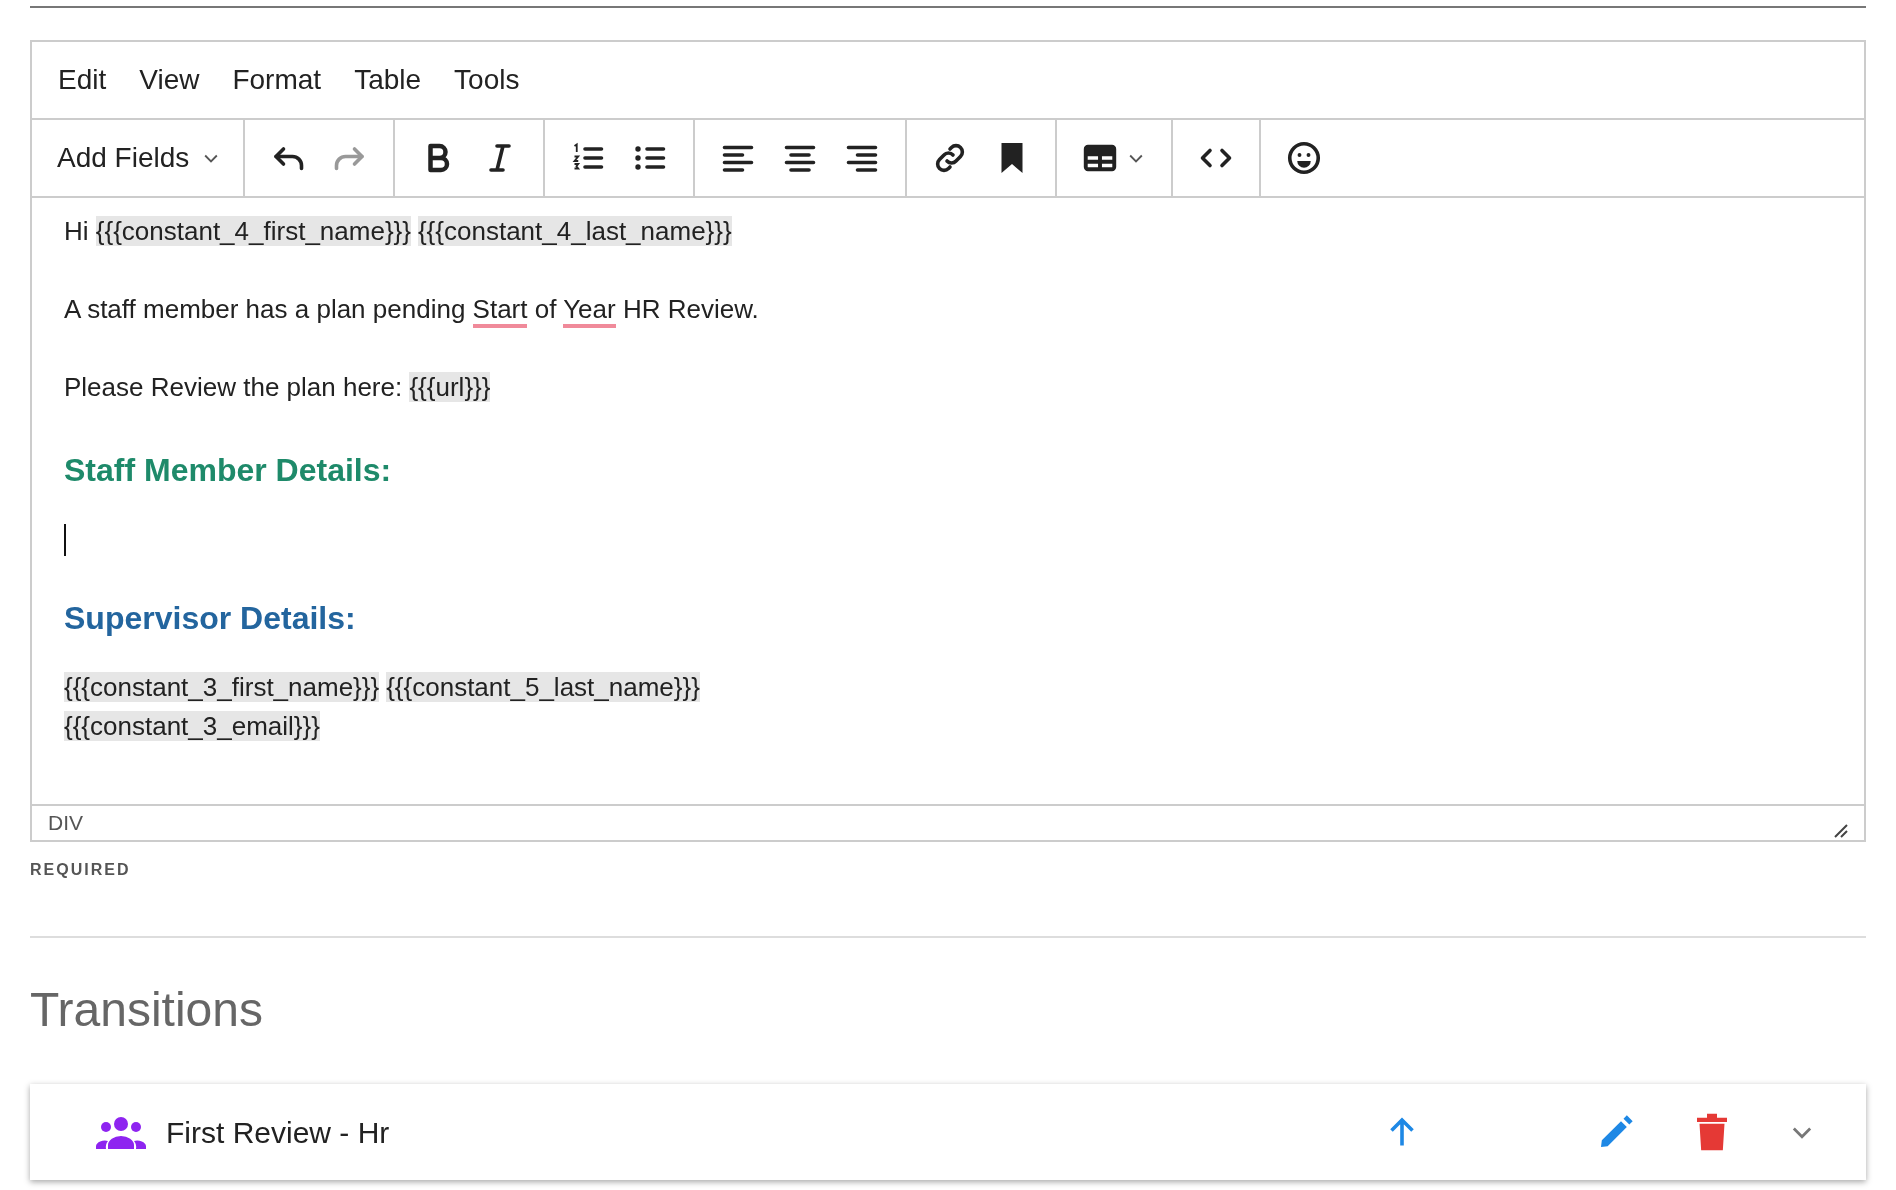  I want to click on section-heading: Supervisor Details:, so click(210, 618).